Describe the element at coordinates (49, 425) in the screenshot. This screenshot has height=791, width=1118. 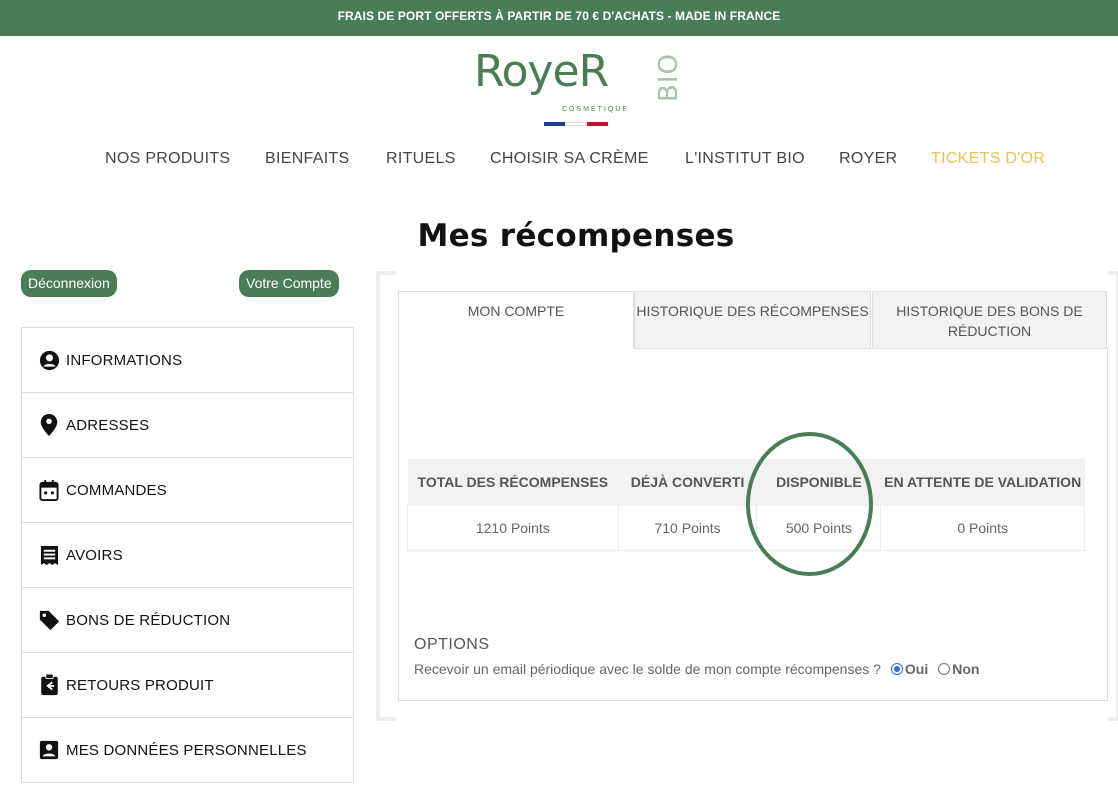
I see `map-pin-icon` at that location.